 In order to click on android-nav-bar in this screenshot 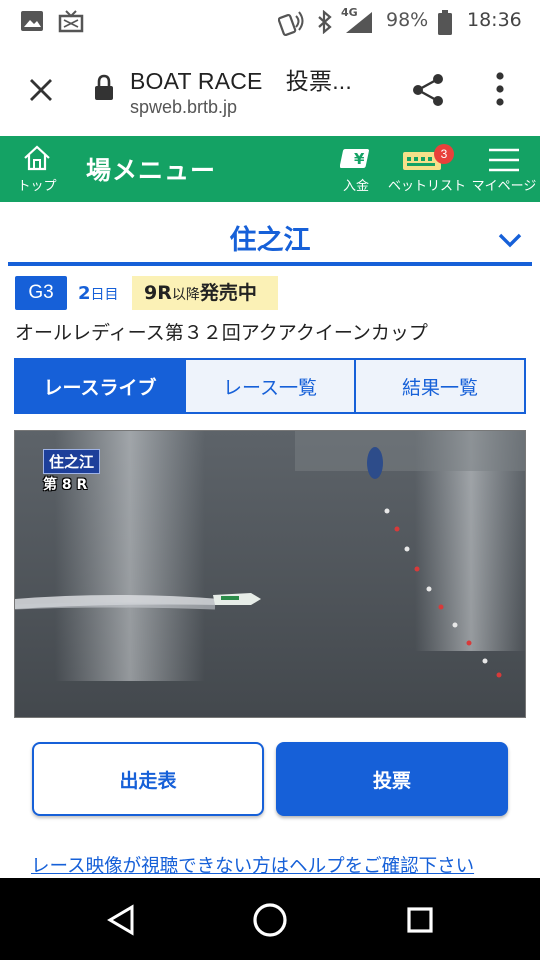, I will do `click(270, 919)`.